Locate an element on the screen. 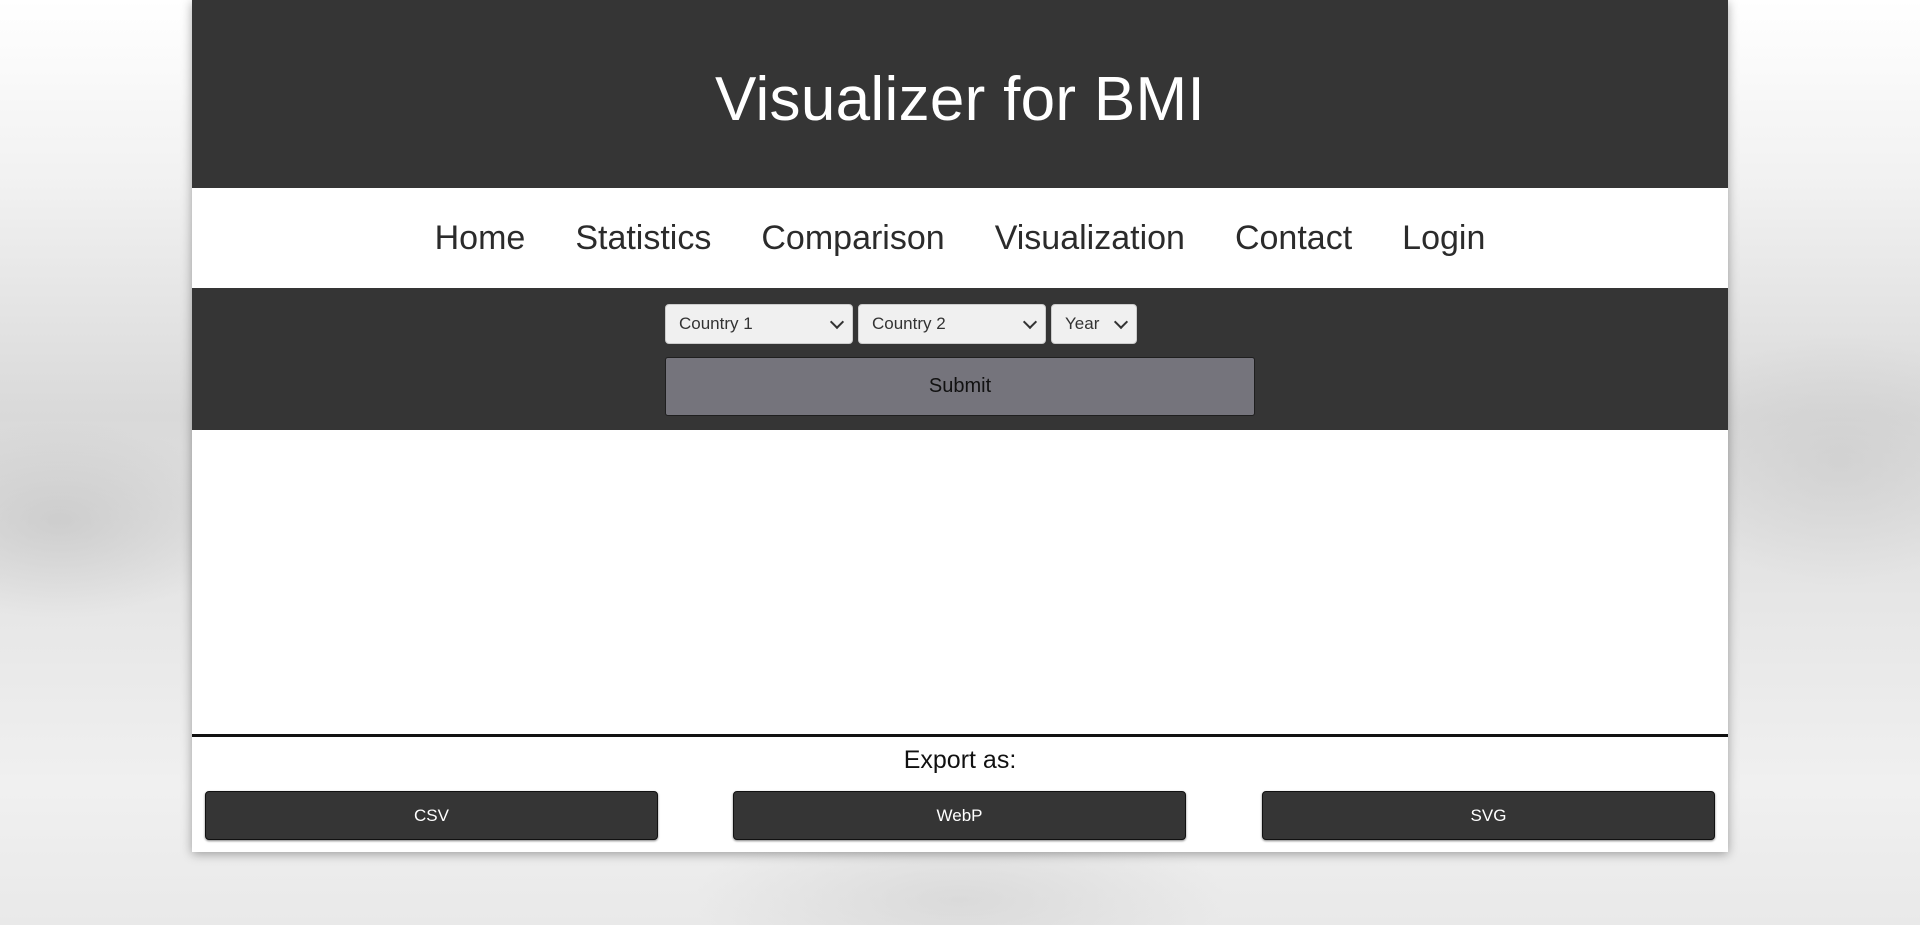 The image size is (1920, 925). nav-login: Login is located at coordinates (1443, 238).